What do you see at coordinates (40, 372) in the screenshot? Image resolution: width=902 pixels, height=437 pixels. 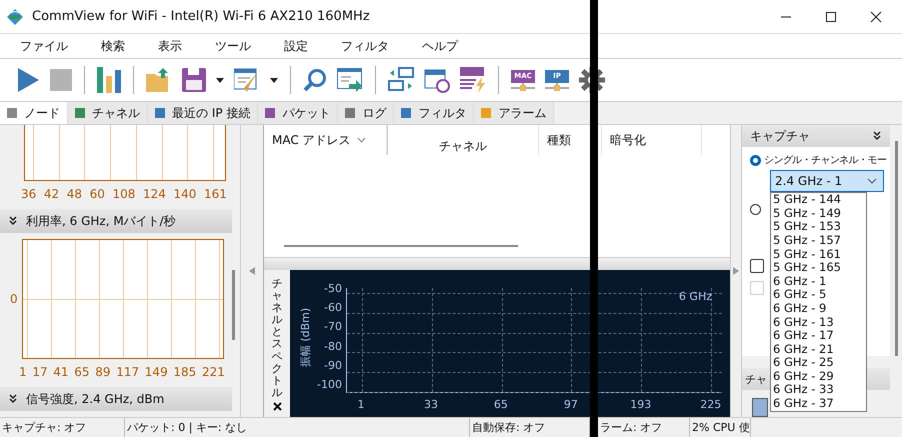 I see `axis-tick-label: 17` at bounding box center [40, 372].